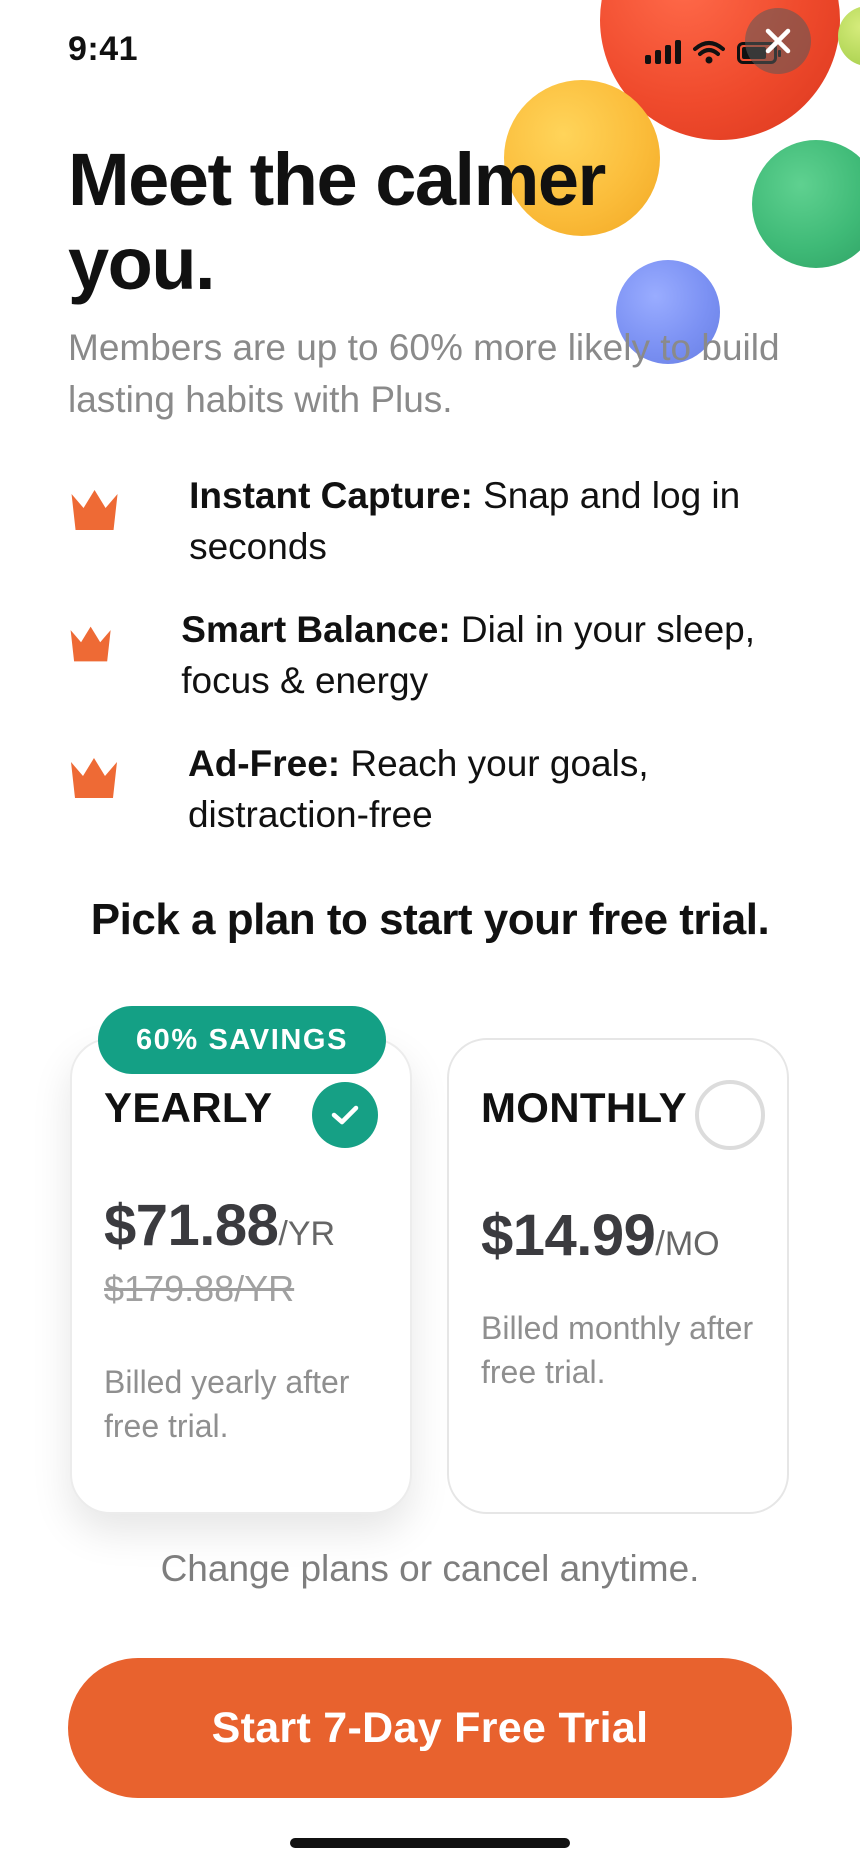 Image resolution: width=860 pixels, height=1864 pixels. What do you see at coordinates (687, 1244) in the screenshot?
I see `price-unit: /MO` at bounding box center [687, 1244].